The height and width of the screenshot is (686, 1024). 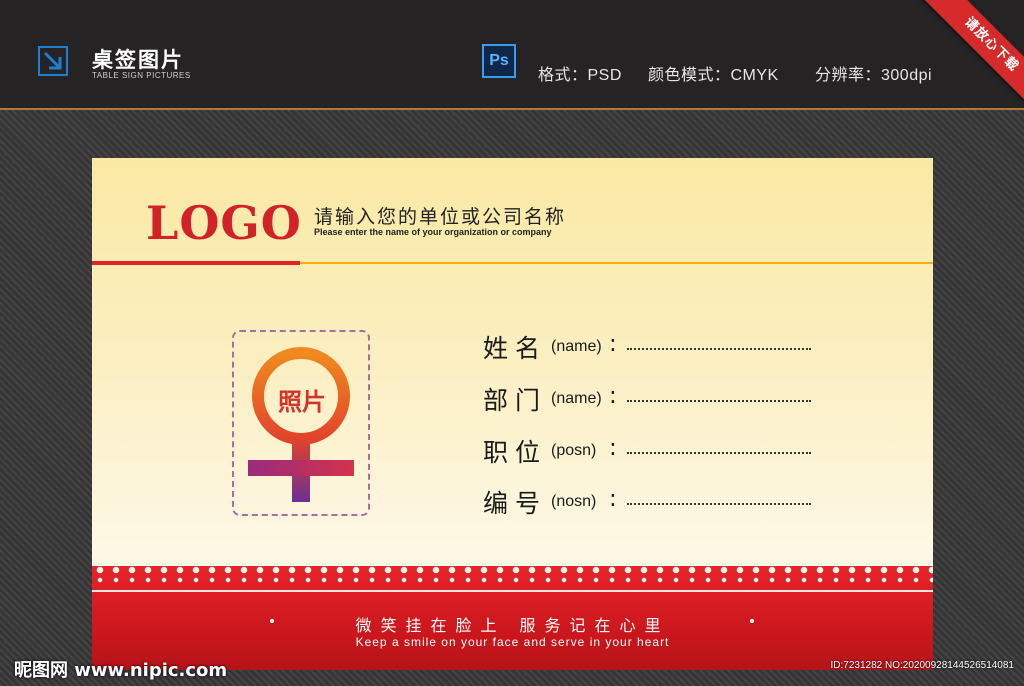 What do you see at coordinates (574, 450) in the screenshot?
I see `field-sublabel: (posn)` at bounding box center [574, 450].